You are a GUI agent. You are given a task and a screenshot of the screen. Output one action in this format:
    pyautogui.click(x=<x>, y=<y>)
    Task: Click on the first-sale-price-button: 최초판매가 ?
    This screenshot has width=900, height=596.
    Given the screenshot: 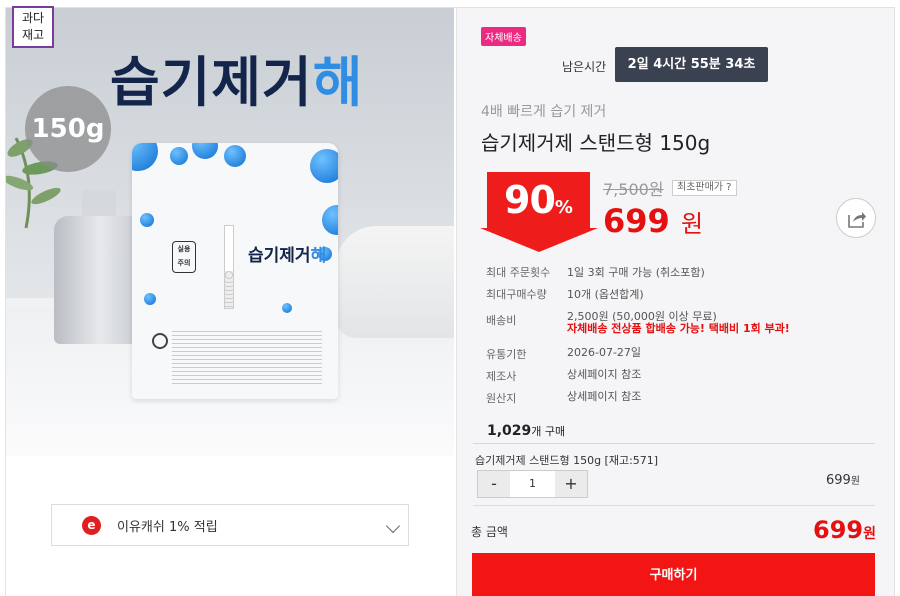 What is the action you would take?
    pyautogui.click(x=704, y=188)
    